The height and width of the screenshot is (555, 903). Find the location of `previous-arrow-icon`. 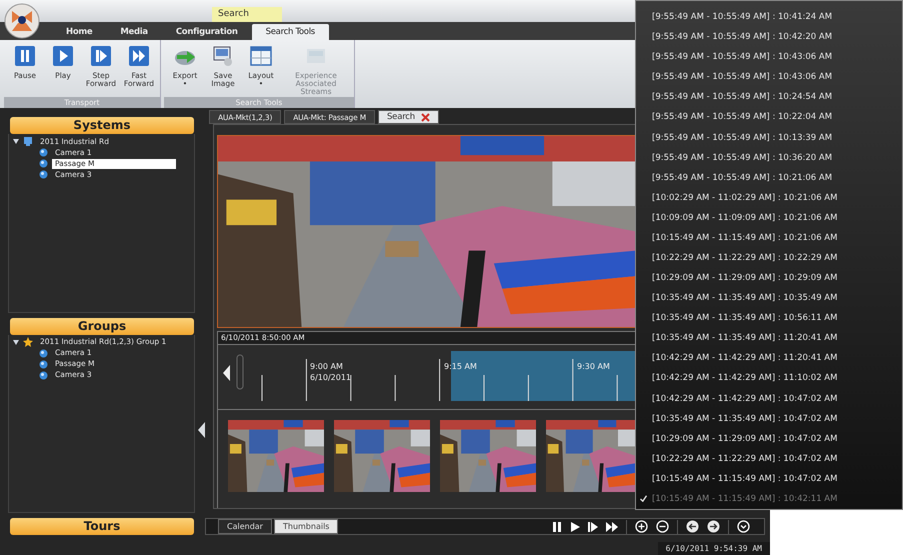

previous-arrow-icon is located at coordinates (692, 526).